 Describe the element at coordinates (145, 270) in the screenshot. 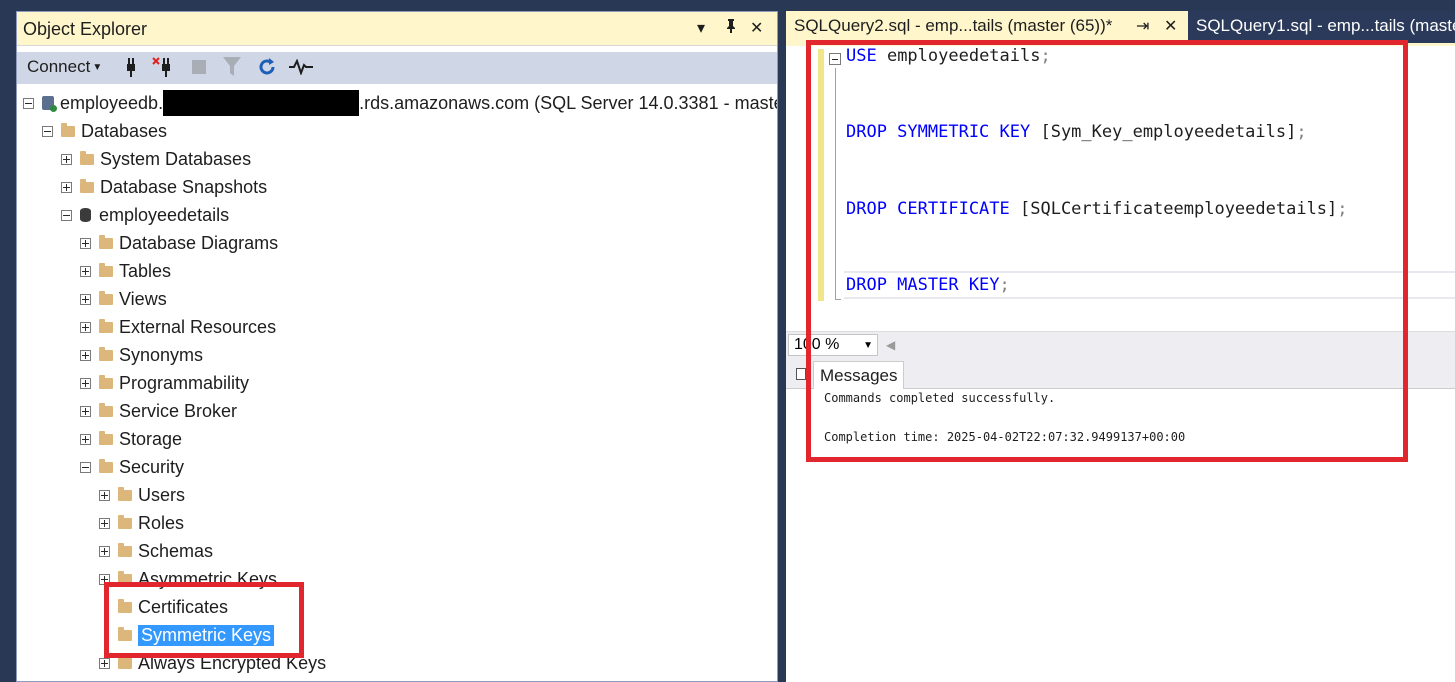

I see `tree-node-label: Tables` at that location.